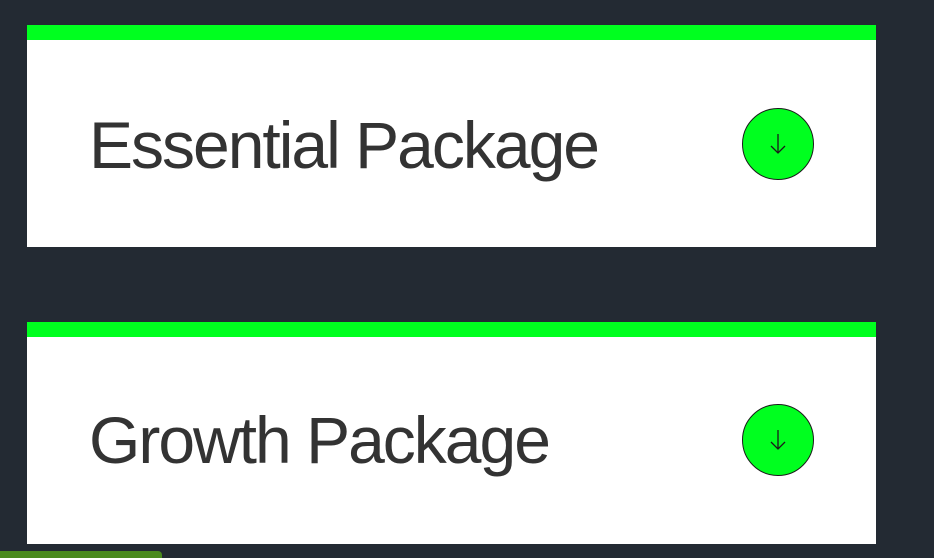 This screenshot has width=934, height=558. I want to click on expand-growth-button, so click(778, 440).